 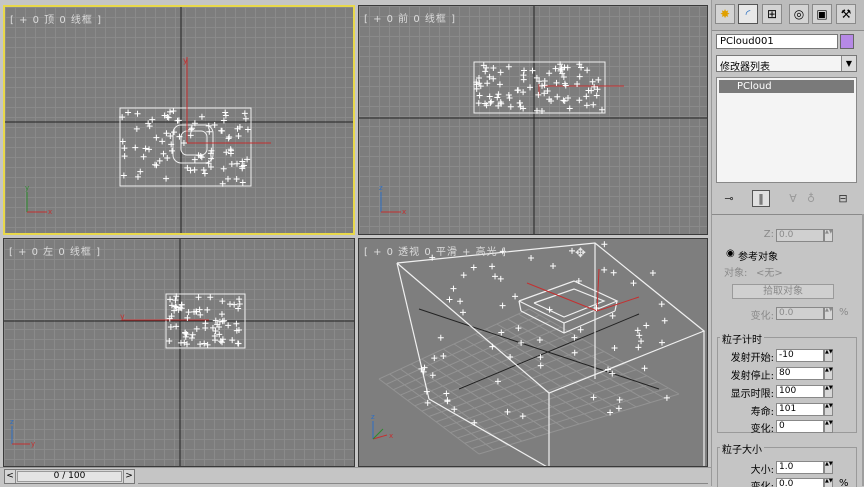 I want to click on modifier-list-dropdown: 修改器列表 ▼, so click(x=786, y=64).